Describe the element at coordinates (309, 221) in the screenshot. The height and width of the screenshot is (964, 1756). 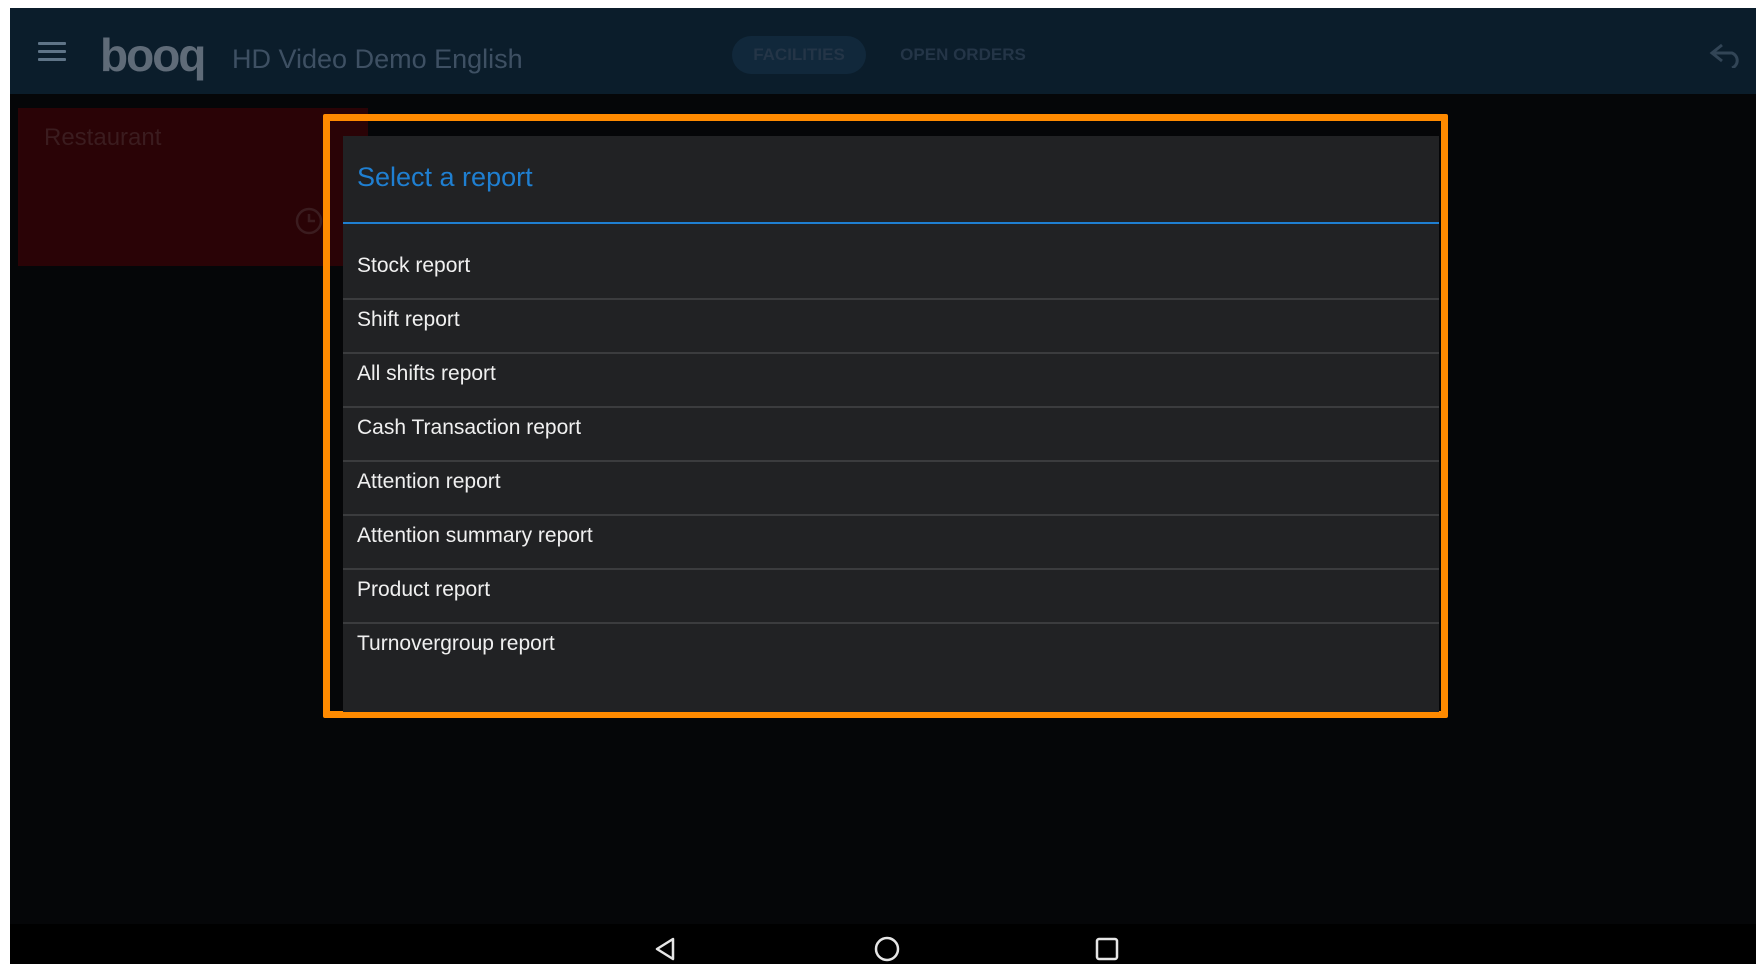
I see `clock-icon` at that location.